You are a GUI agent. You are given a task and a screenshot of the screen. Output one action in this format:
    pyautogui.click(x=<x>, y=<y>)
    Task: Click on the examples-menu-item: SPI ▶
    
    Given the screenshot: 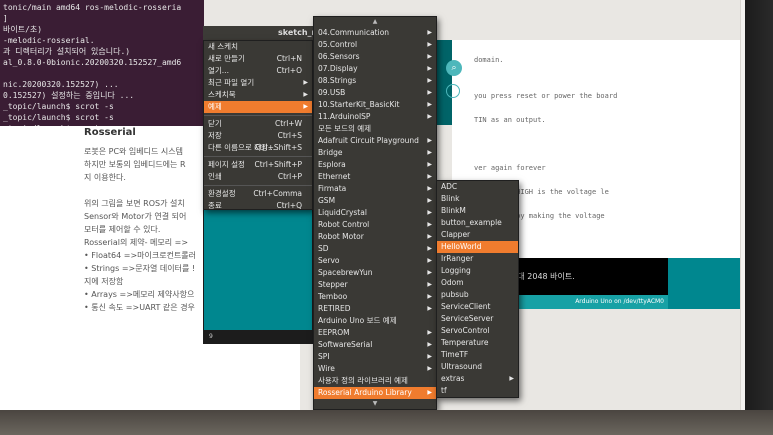 What is the action you would take?
    pyautogui.click(x=375, y=357)
    